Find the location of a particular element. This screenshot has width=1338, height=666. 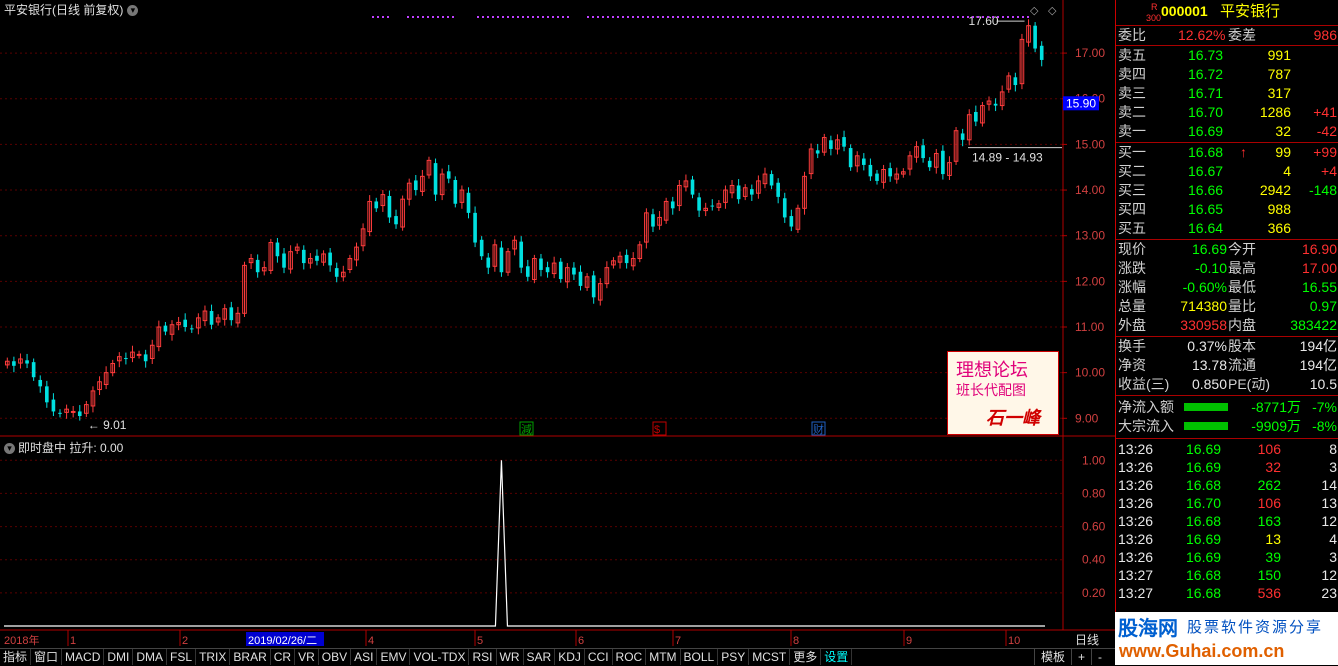

toolbar-item-4: DMA is located at coordinates (150, 657).